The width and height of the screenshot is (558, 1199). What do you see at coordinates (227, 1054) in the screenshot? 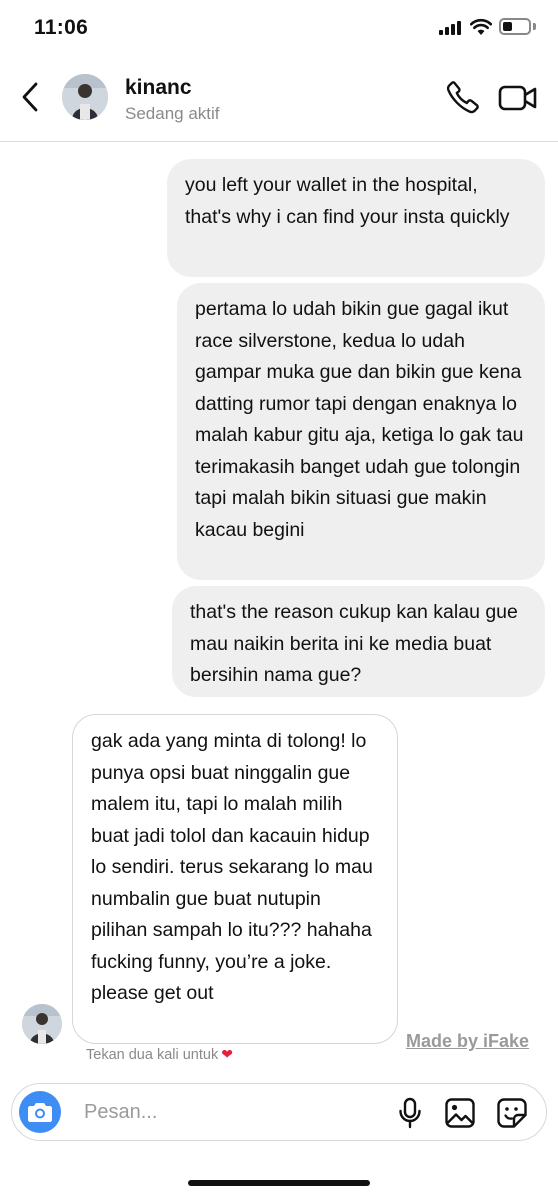
I see `heart-icon: ❤` at bounding box center [227, 1054].